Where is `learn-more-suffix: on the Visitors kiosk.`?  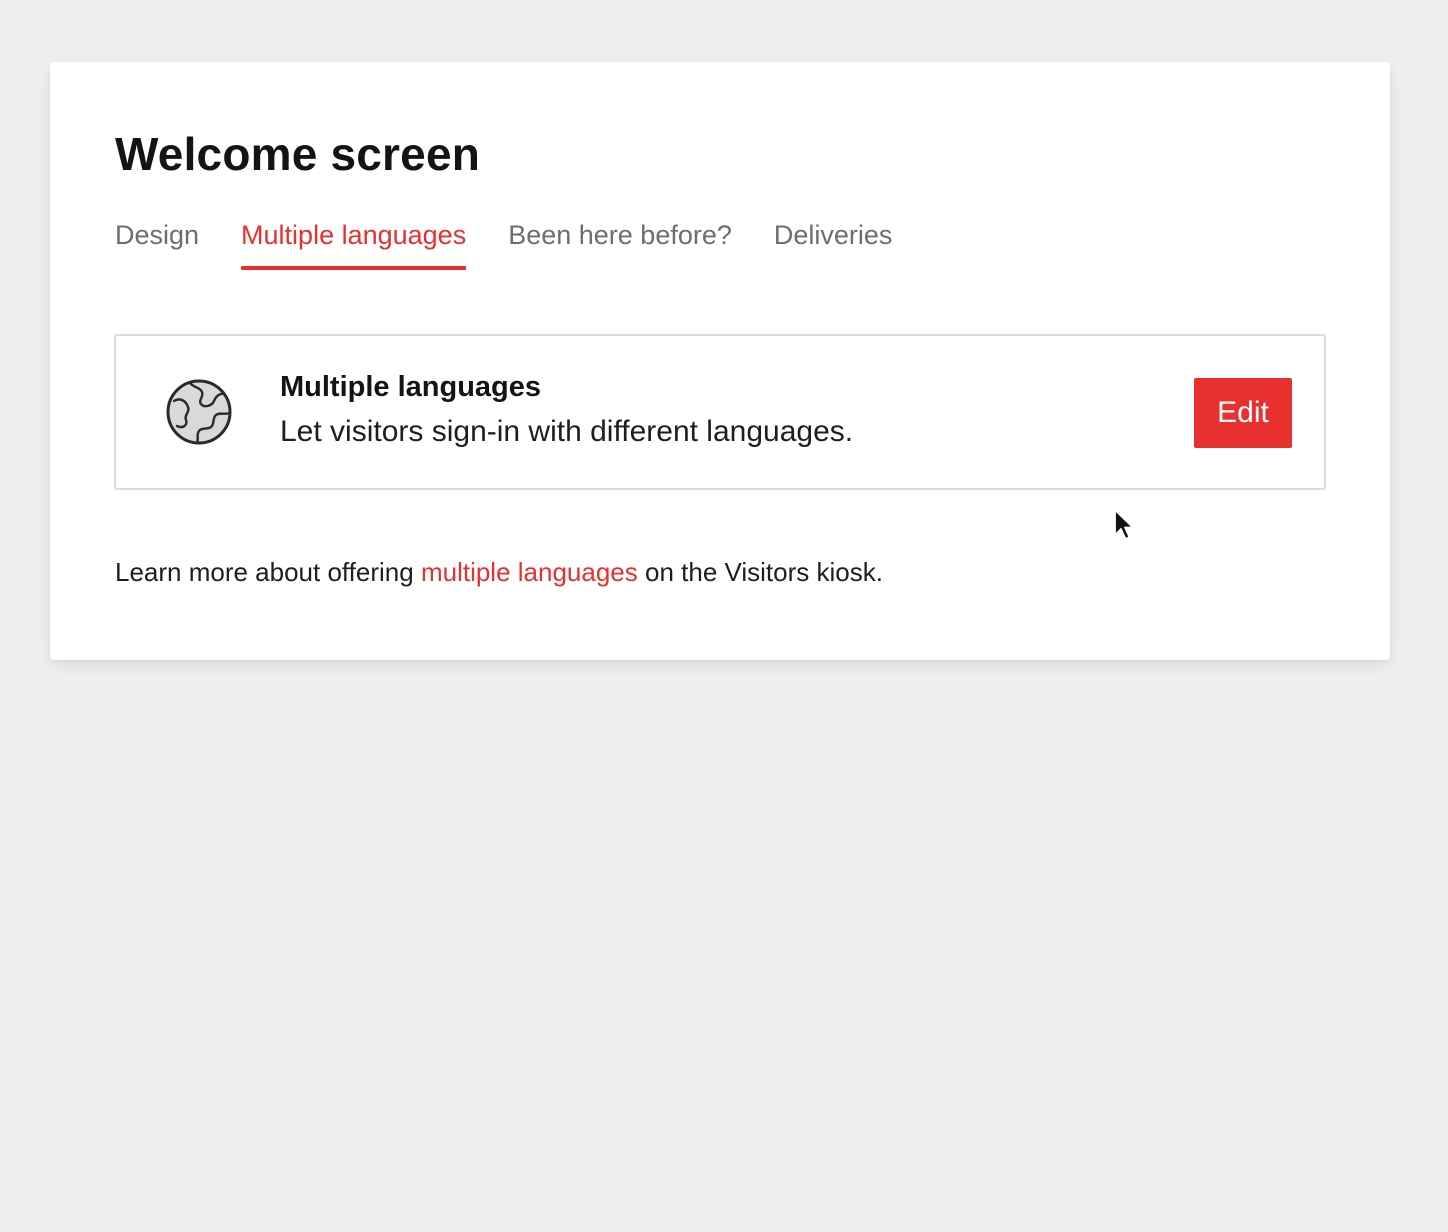
learn-more-suffix: on the Visitors kiosk. is located at coordinates (760, 572).